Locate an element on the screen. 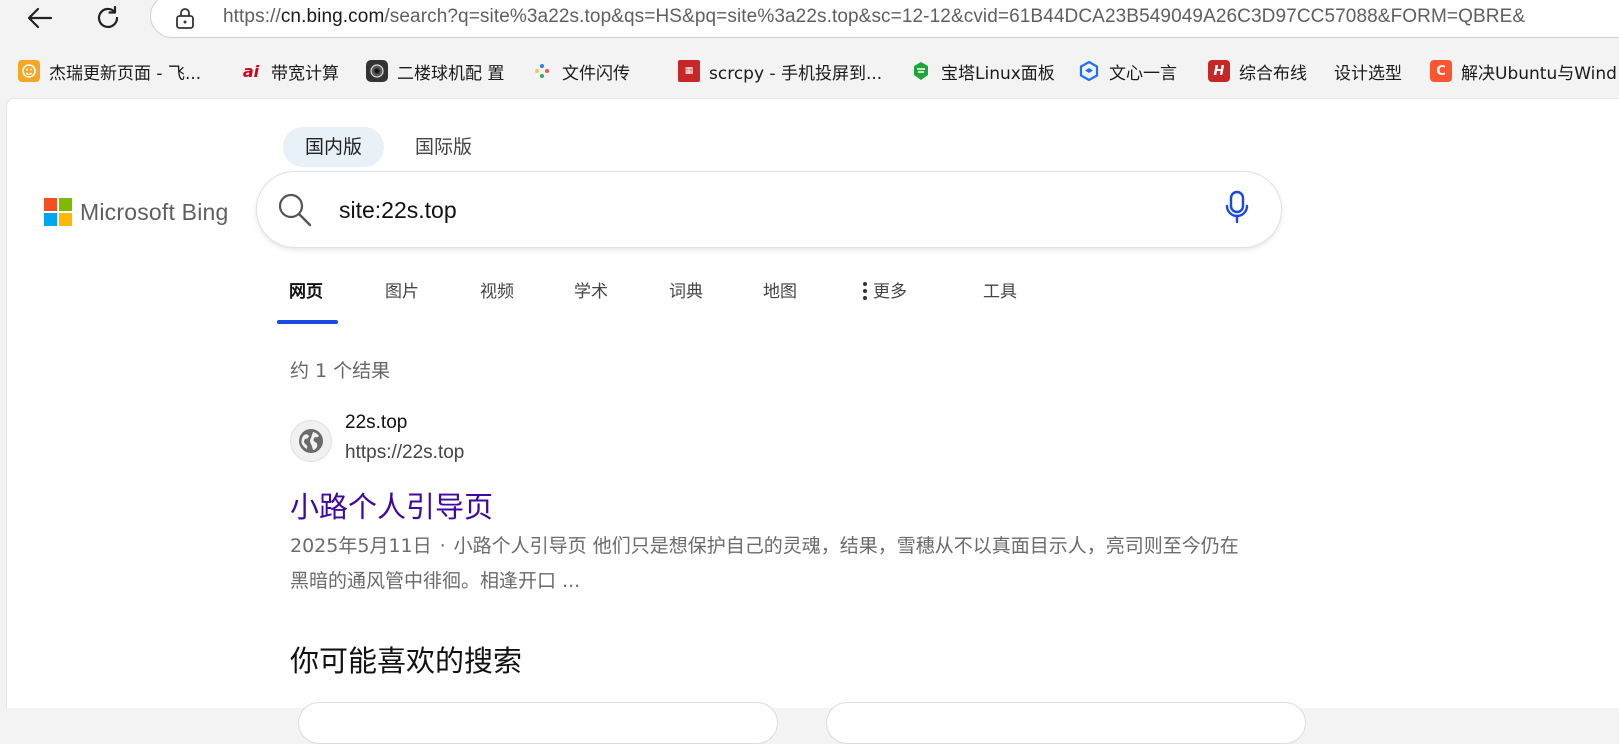 This screenshot has height=744, width=1619. tab-tools: 工具 is located at coordinates (1000, 299).